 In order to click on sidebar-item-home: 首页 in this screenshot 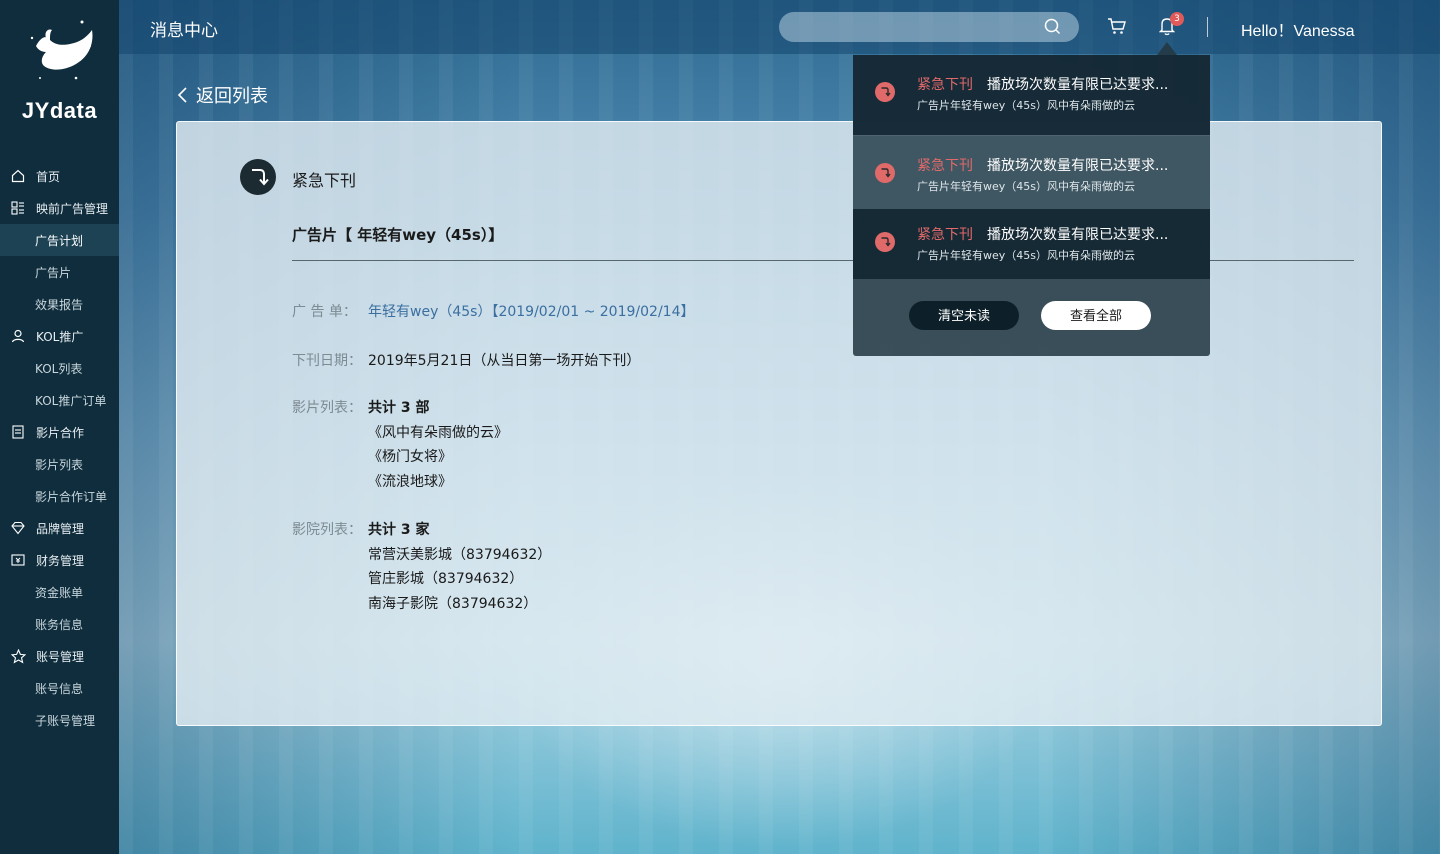, I will do `click(59, 176)`.